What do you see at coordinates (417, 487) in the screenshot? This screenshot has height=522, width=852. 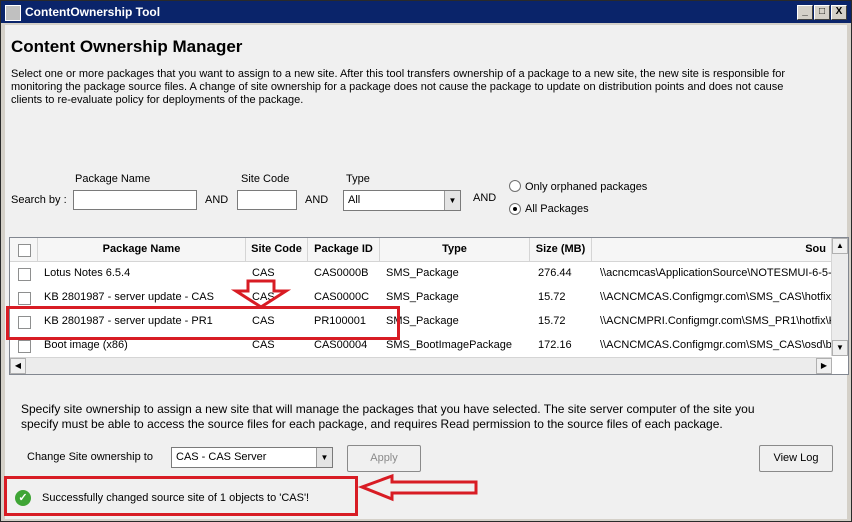 I see `left-arrow-icon` at bounding box center [417, 487].